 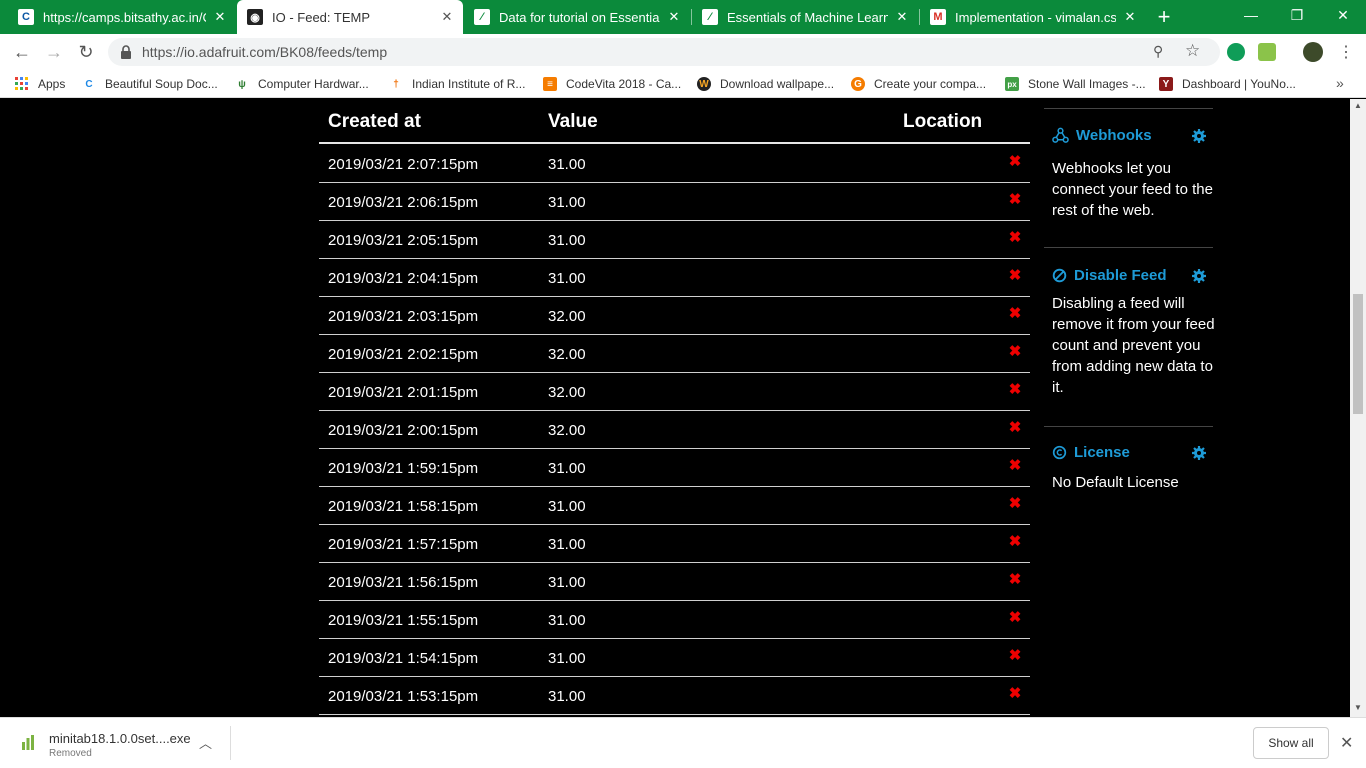 I want to click on new-tab-button: +, so click(x=1164, y=16).